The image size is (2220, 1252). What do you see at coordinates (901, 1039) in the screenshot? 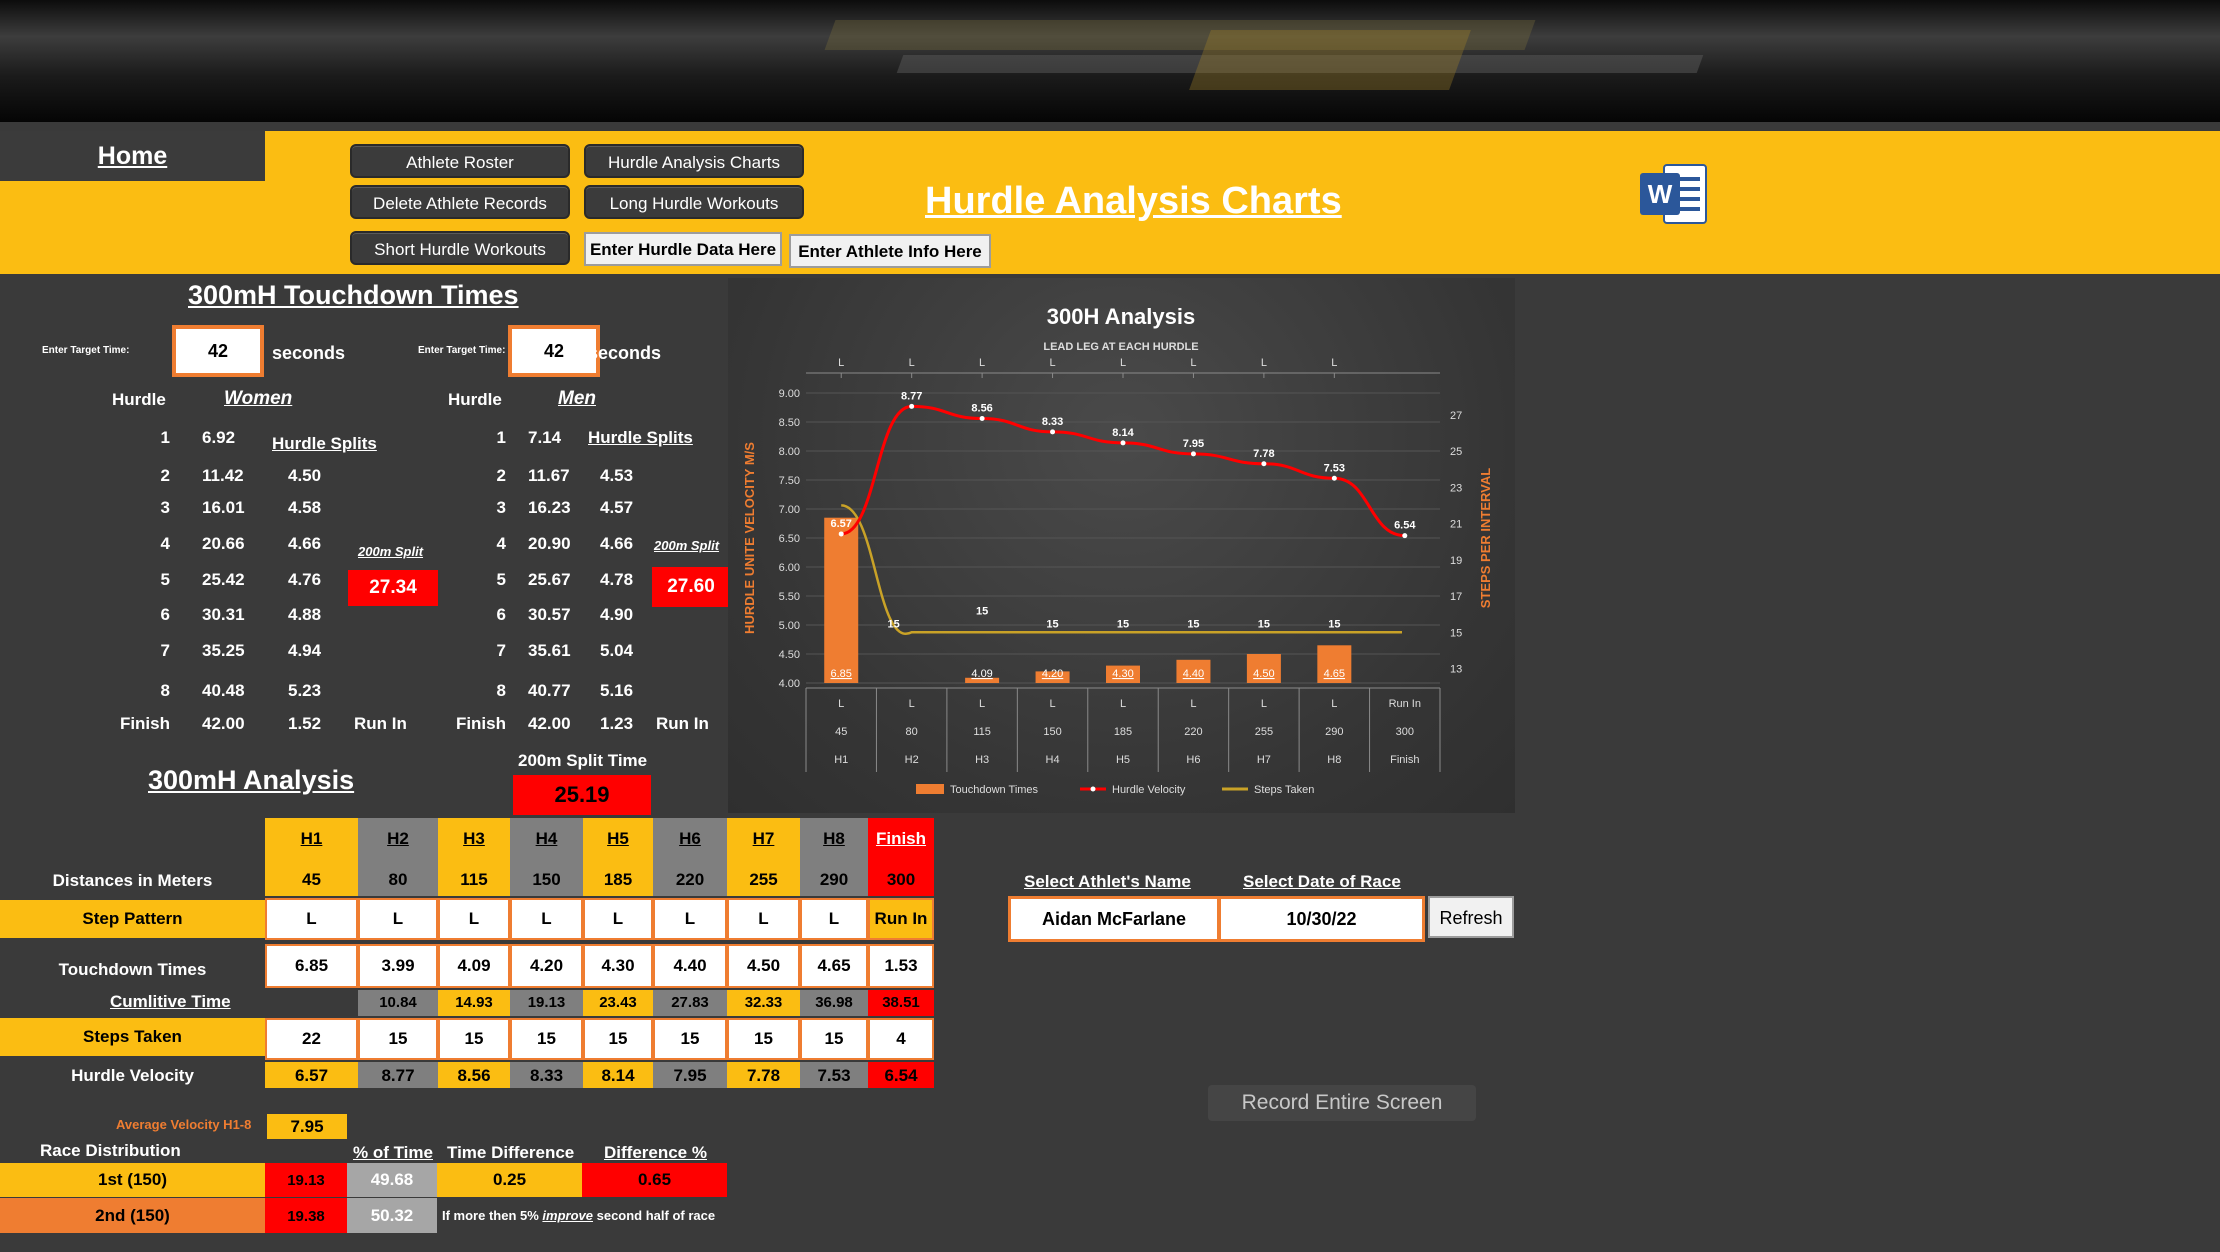
I see `steps-taken-cell: 4` at bounding box center [901, 1039].